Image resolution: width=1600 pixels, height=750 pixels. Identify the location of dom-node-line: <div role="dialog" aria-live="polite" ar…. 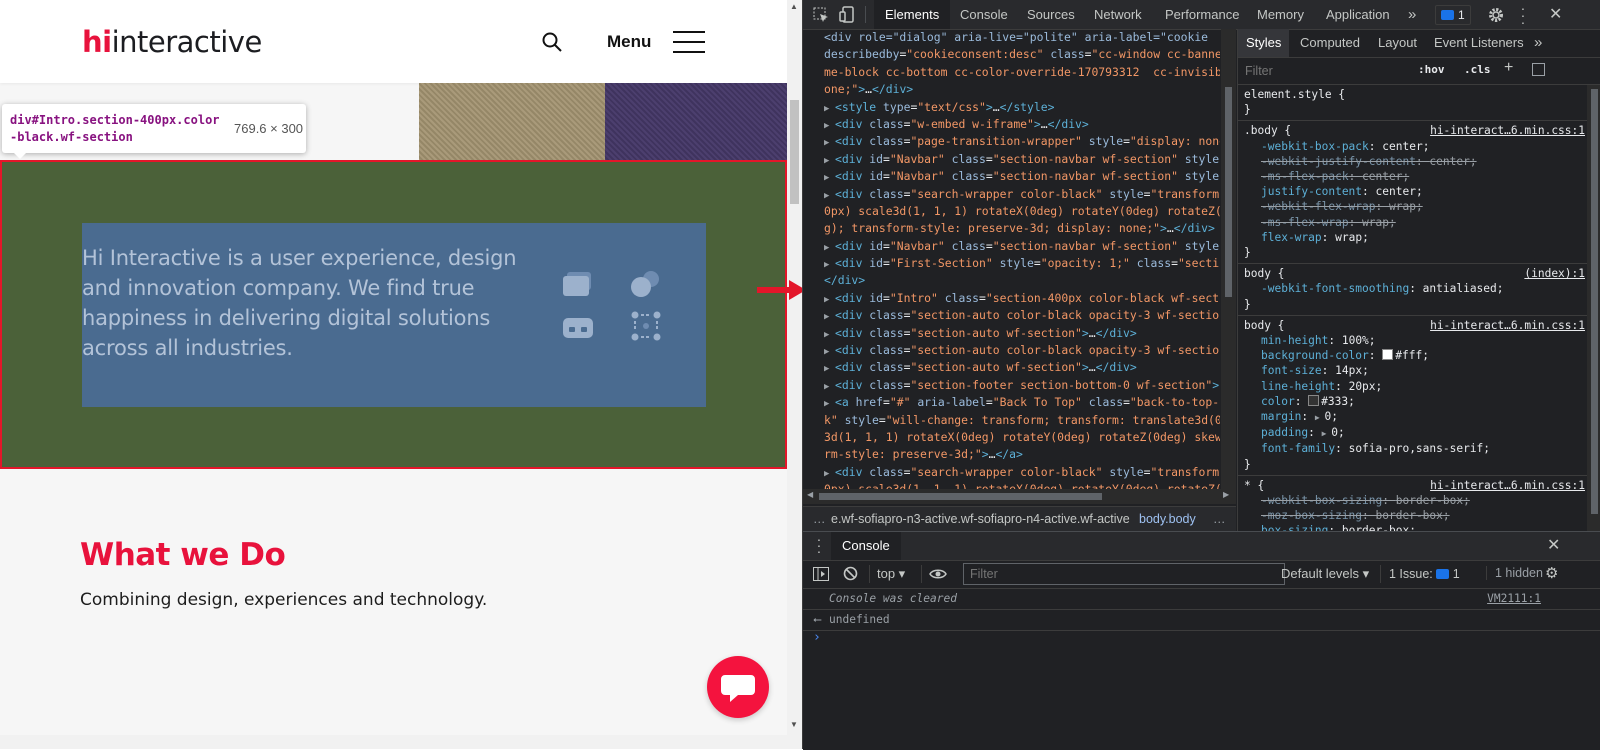
(1022, 37).